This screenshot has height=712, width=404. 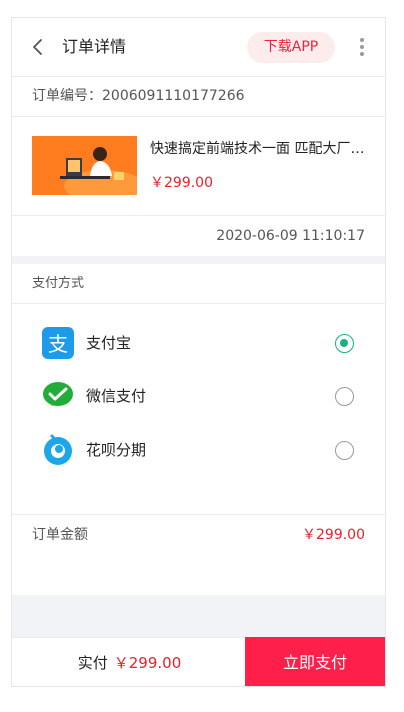 I want to click on course-thumbnail, so click(x=84, y=165).